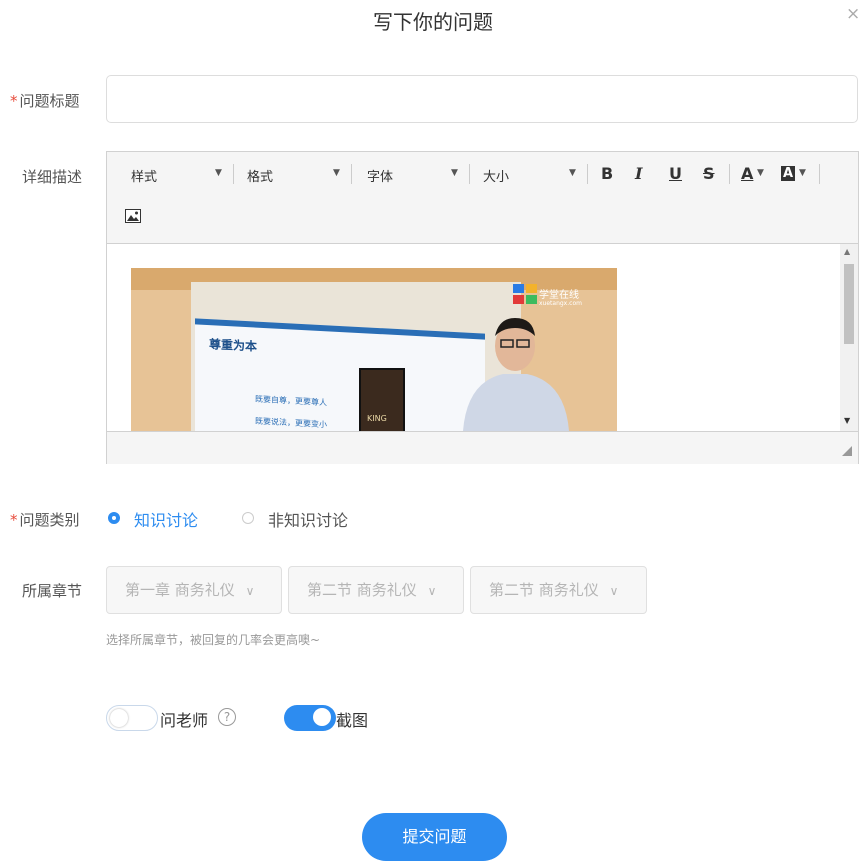 Image resolution: width=866 pixels, height=862 pixels. What do you see at coordinates (248, 518) in the screenshot?
I see `radio-non-knowledge` at bounding box center [248, 518].